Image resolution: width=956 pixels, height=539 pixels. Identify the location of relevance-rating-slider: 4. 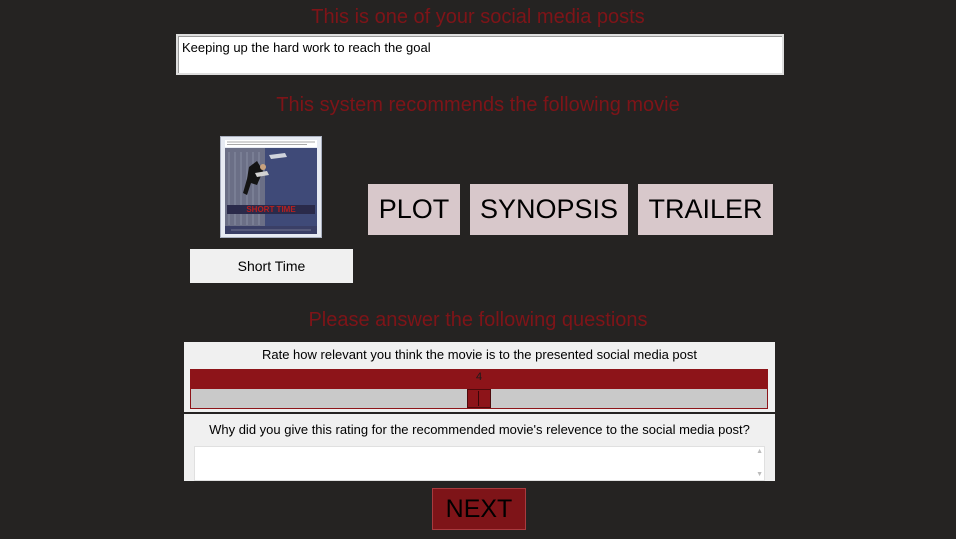
(479, 389).